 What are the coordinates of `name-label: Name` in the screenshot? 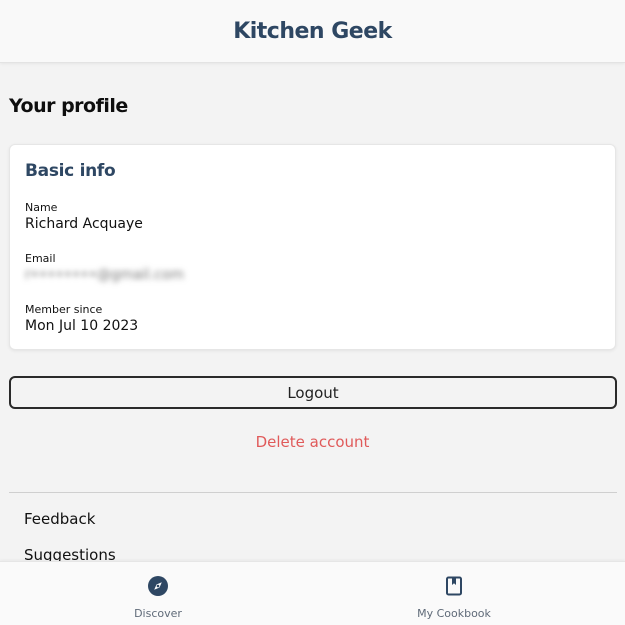 It's located at (41, 207).